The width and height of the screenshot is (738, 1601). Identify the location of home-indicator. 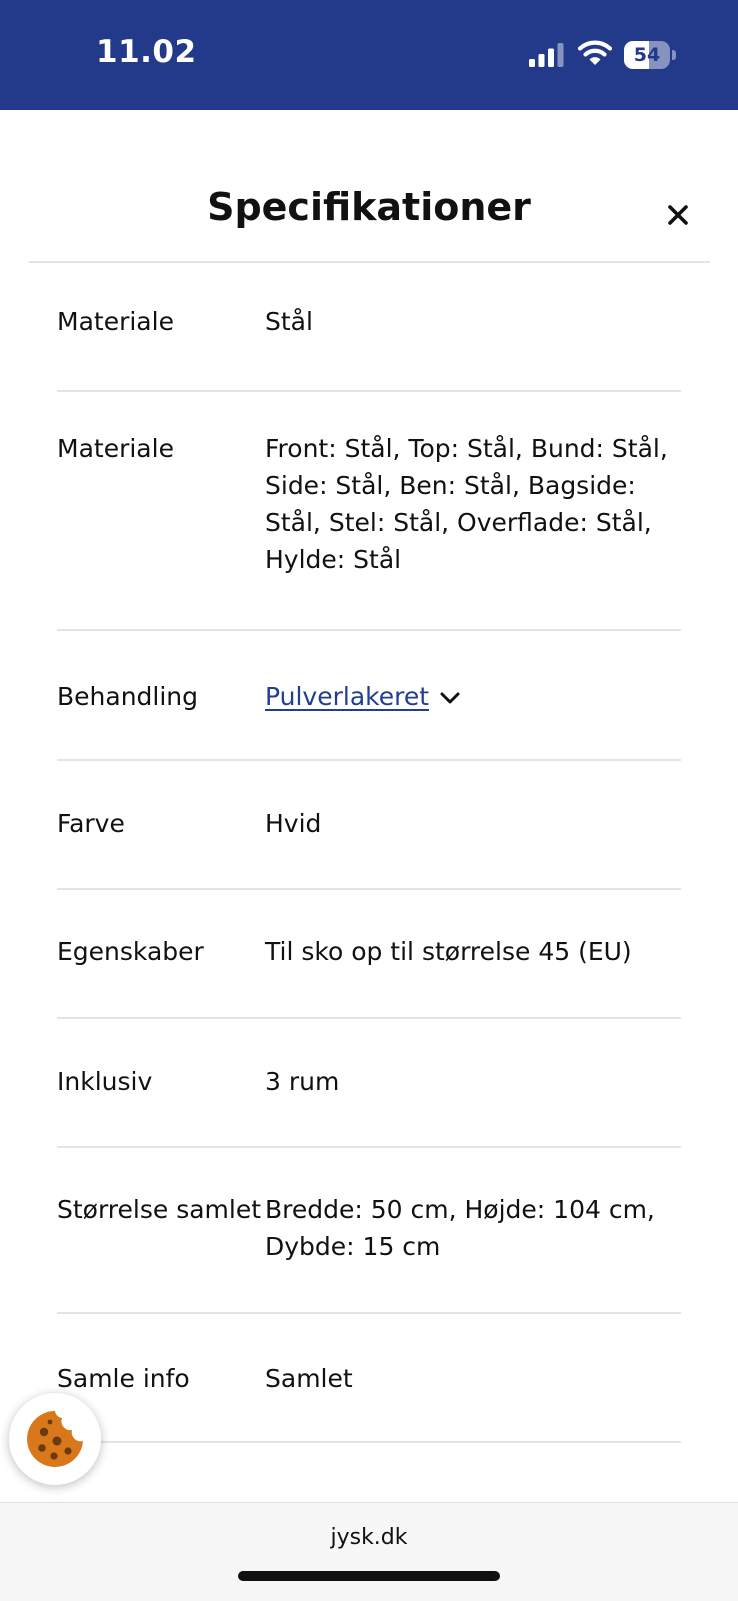
(369, 1576).